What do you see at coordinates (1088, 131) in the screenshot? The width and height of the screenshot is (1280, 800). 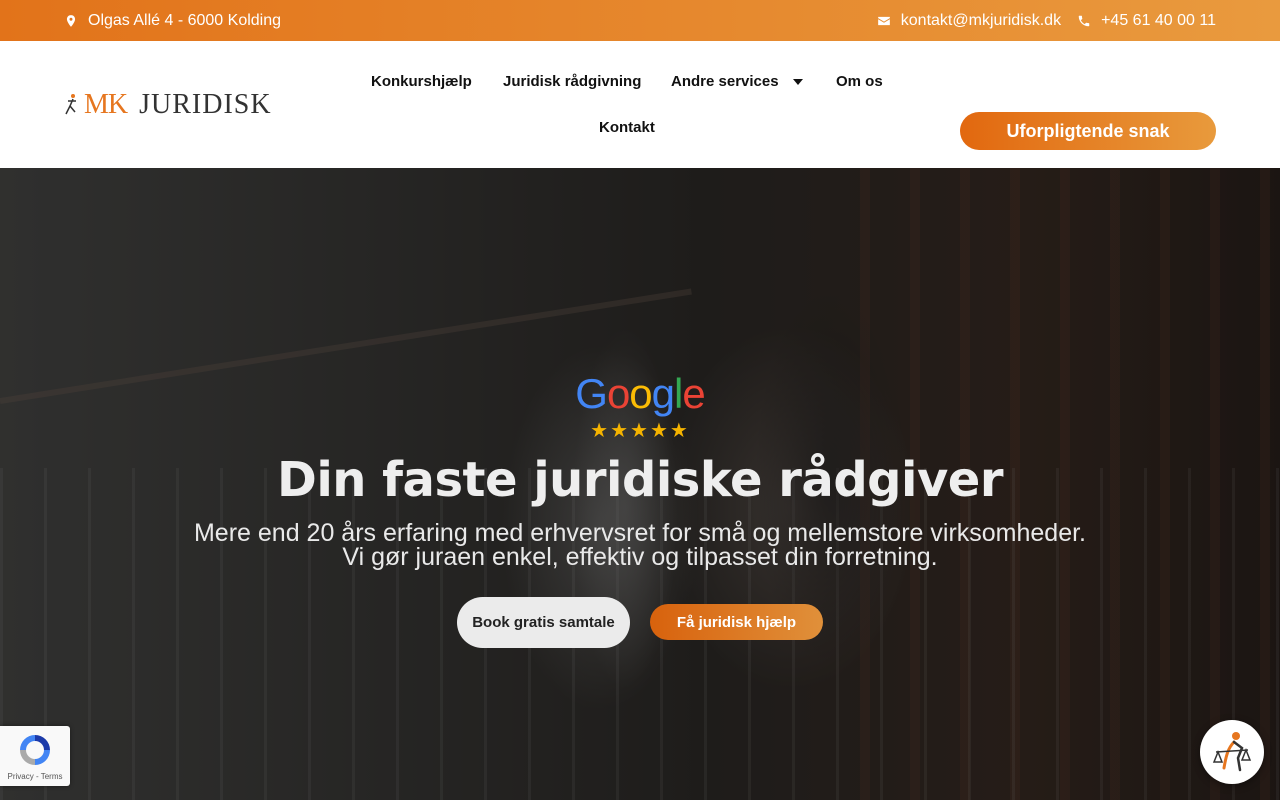 I see `uforpligtende-snak-button: Uforpligtende snak` at bounding box center [1088, 131].